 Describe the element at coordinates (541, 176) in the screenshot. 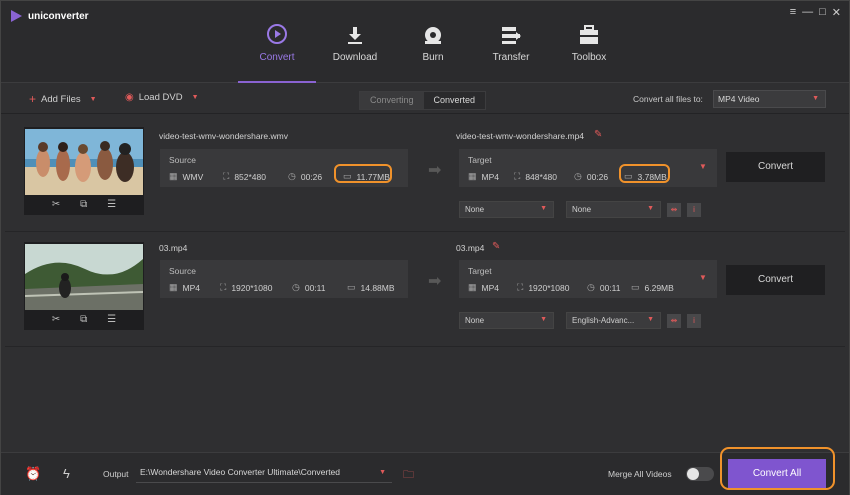

I see `target-resolution-value: 848*480` at that location.